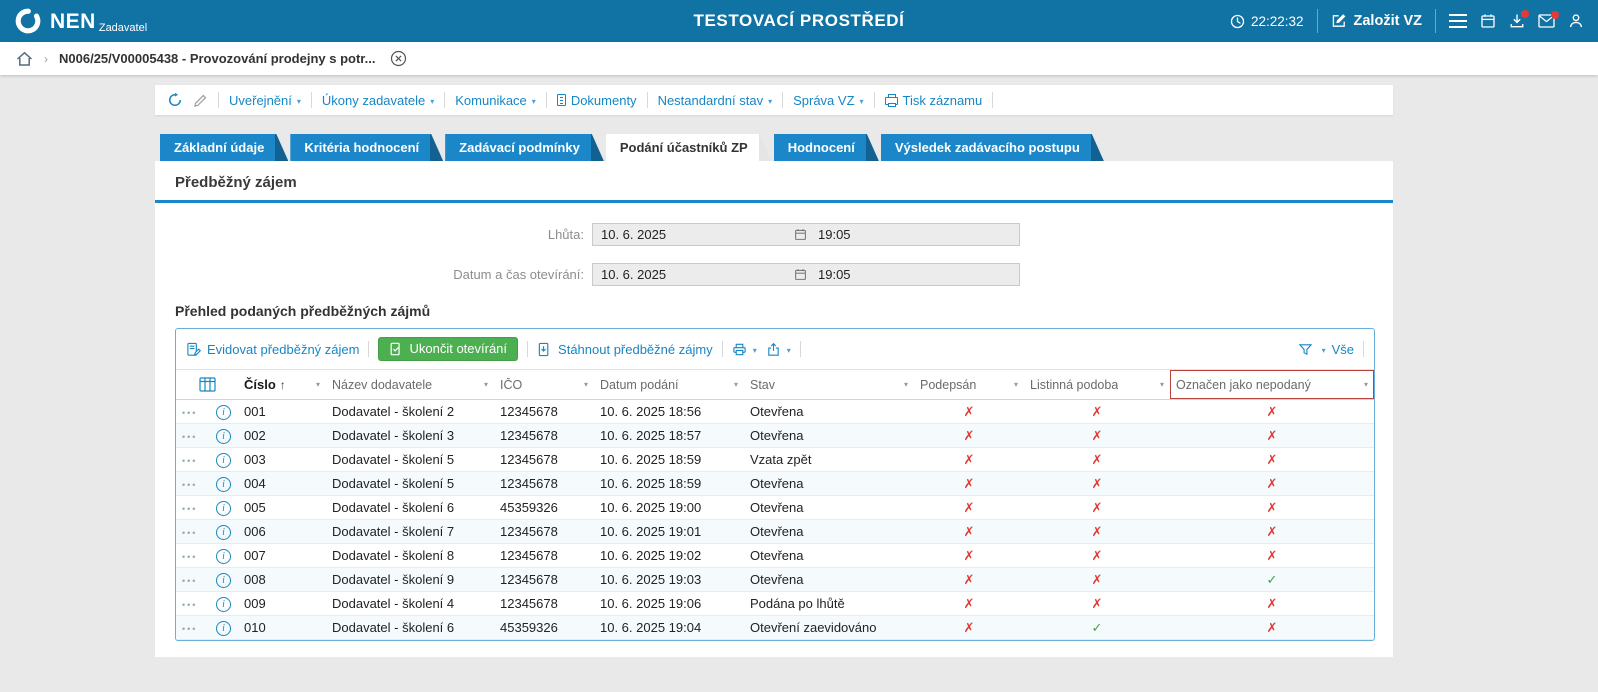  I want to click on column-header-listinna-podoba: Listinná podoba ▾, so click(1097, 384).